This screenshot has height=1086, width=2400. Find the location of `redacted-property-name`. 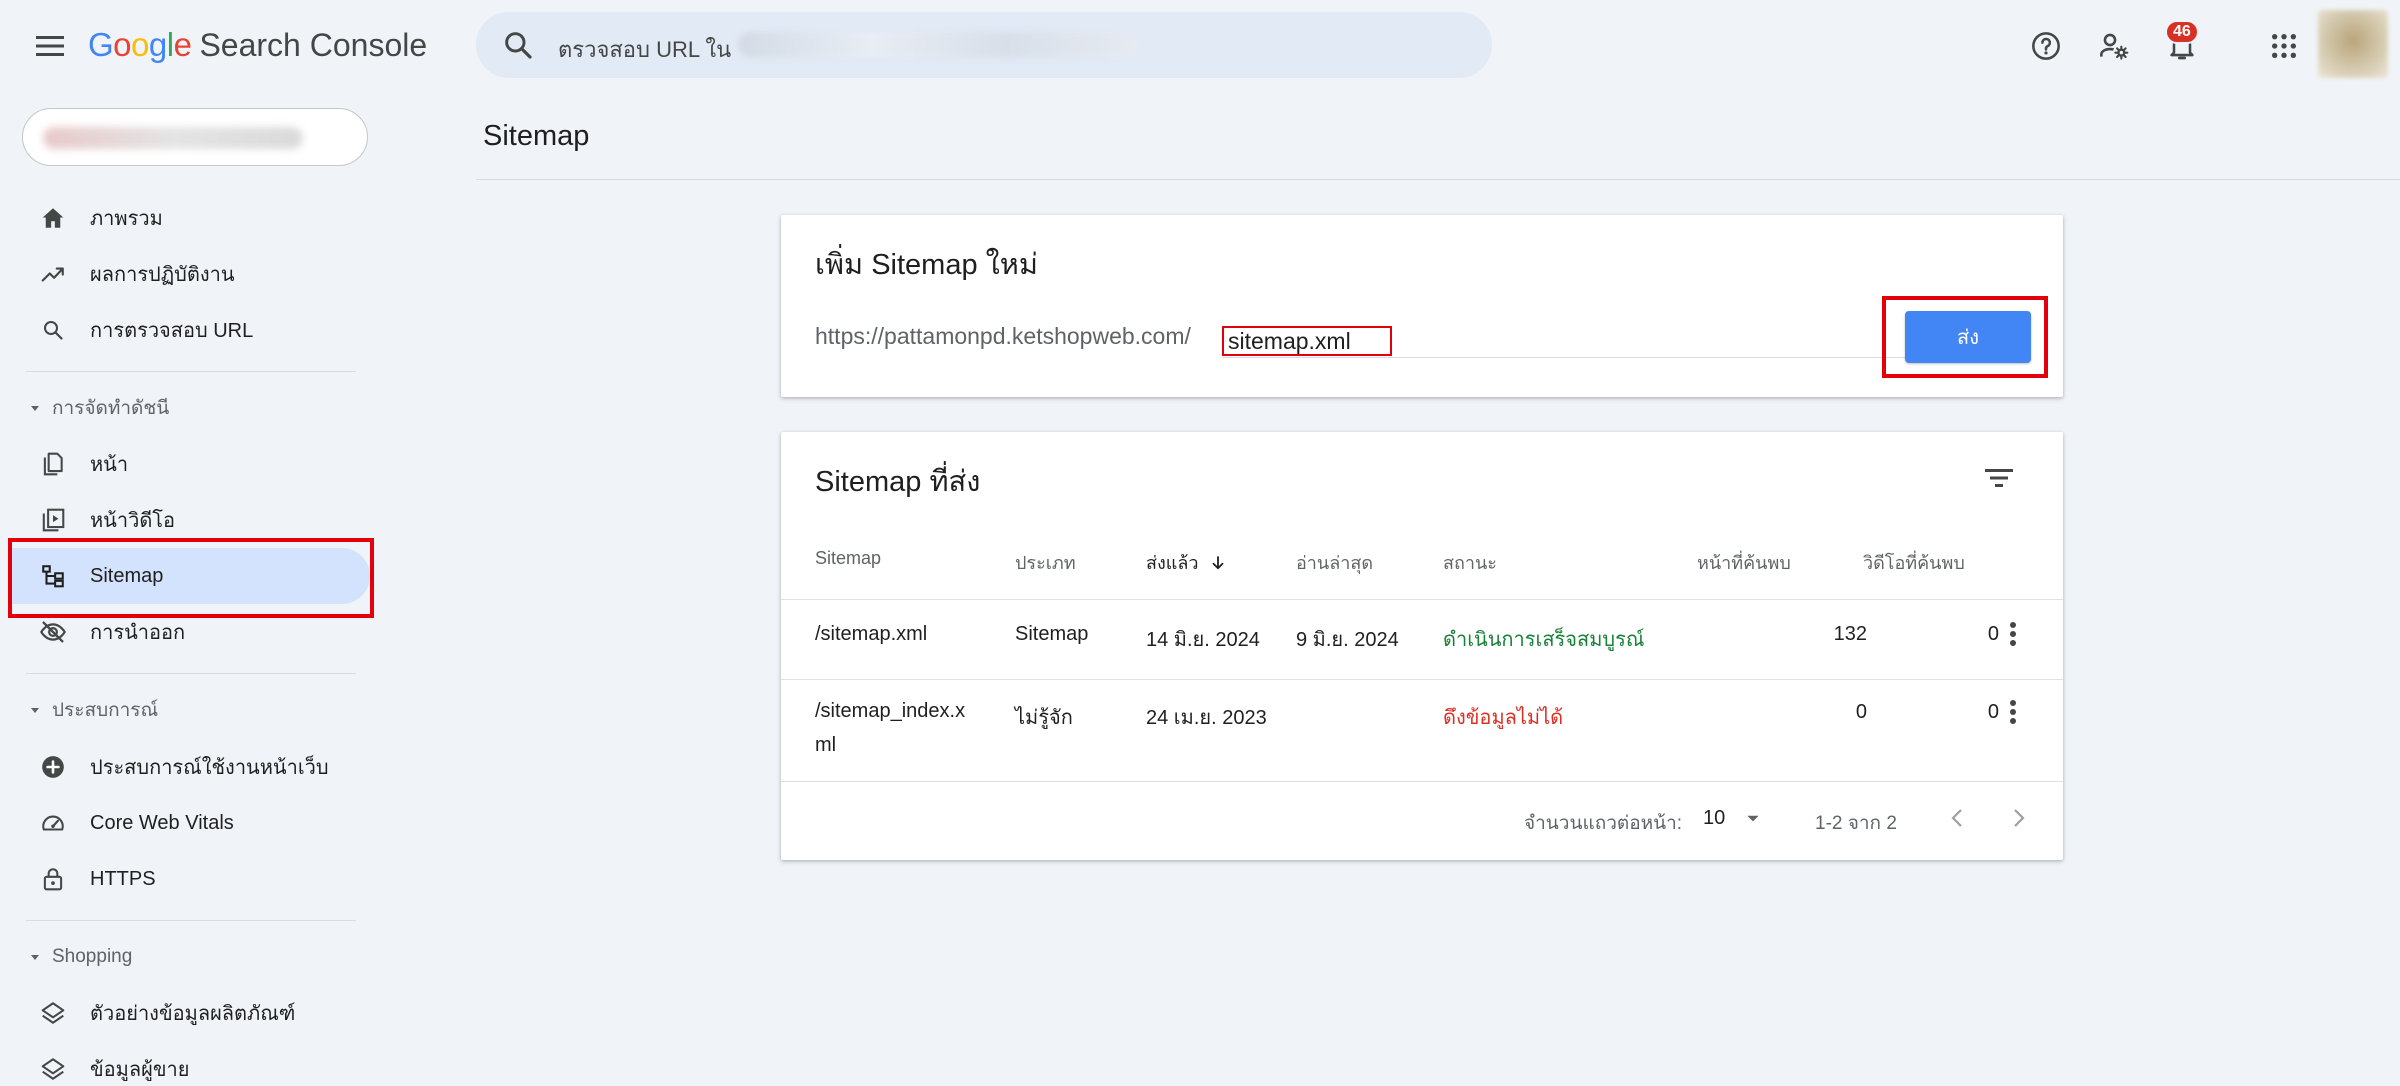

redacted-property-name is located at coordinates (173, 138).